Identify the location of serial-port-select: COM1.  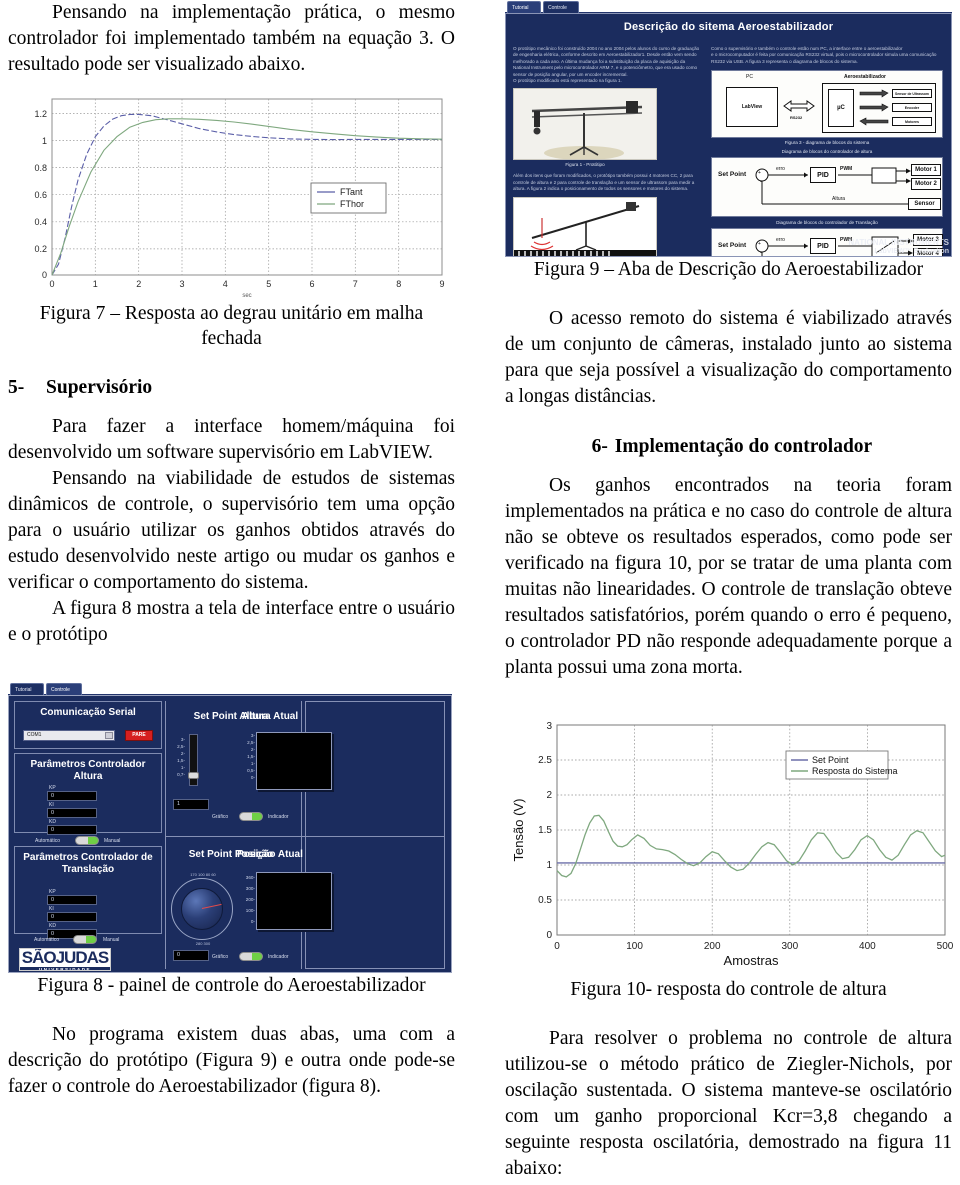
(69, 735).